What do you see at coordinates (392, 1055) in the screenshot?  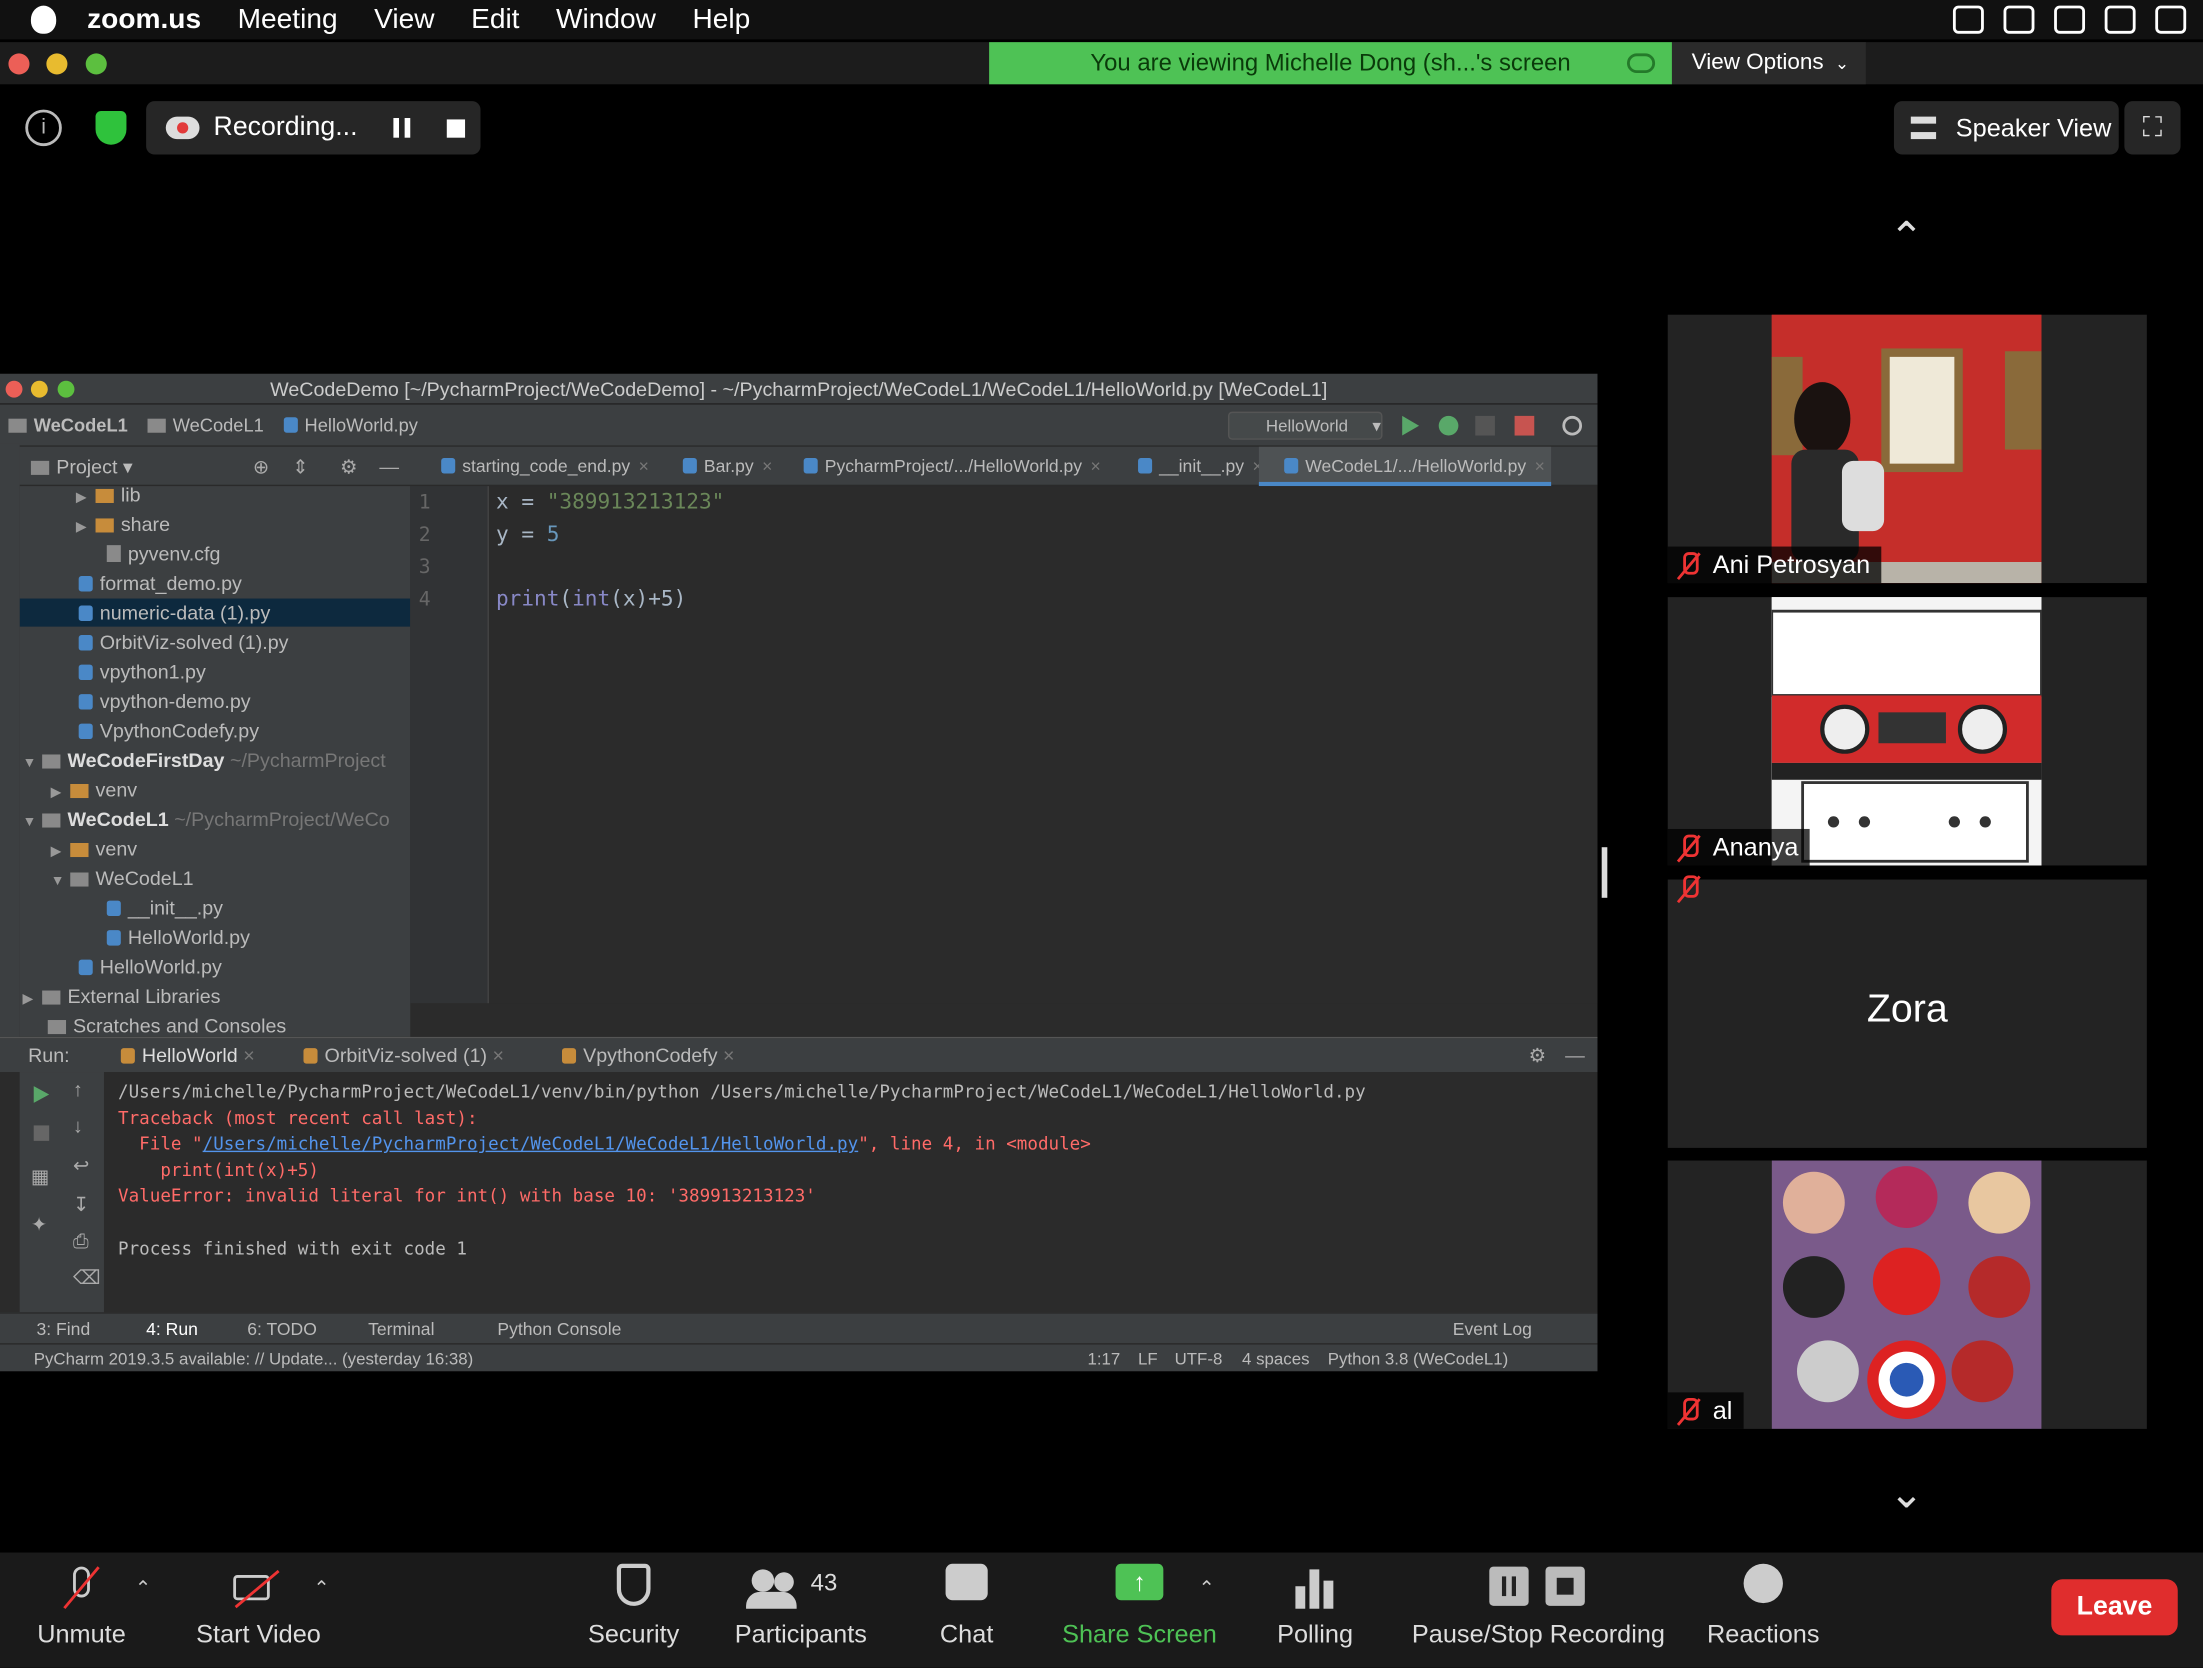 I see `run-tab: OrbitViz-solved (1) ×` at bounding box center [392, 1055].